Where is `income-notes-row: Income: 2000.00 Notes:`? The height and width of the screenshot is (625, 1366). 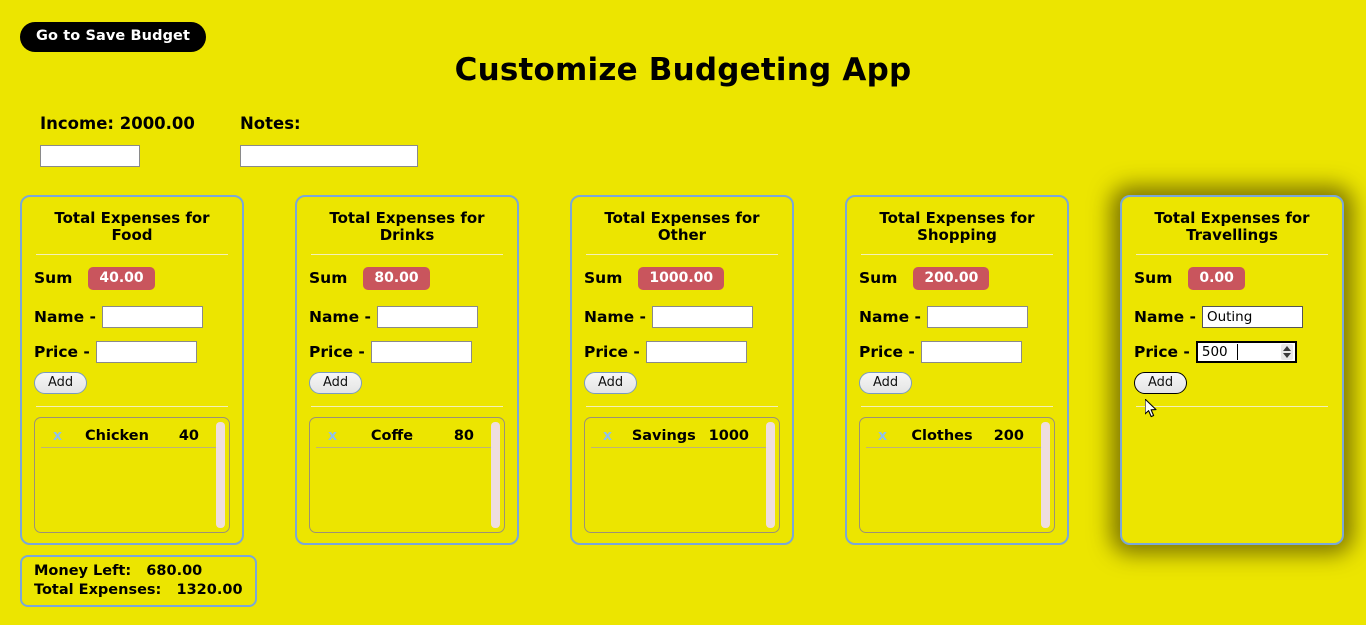 income-notes-row: Income: 2000.00 Notes: is located at coordinates (229, 140).